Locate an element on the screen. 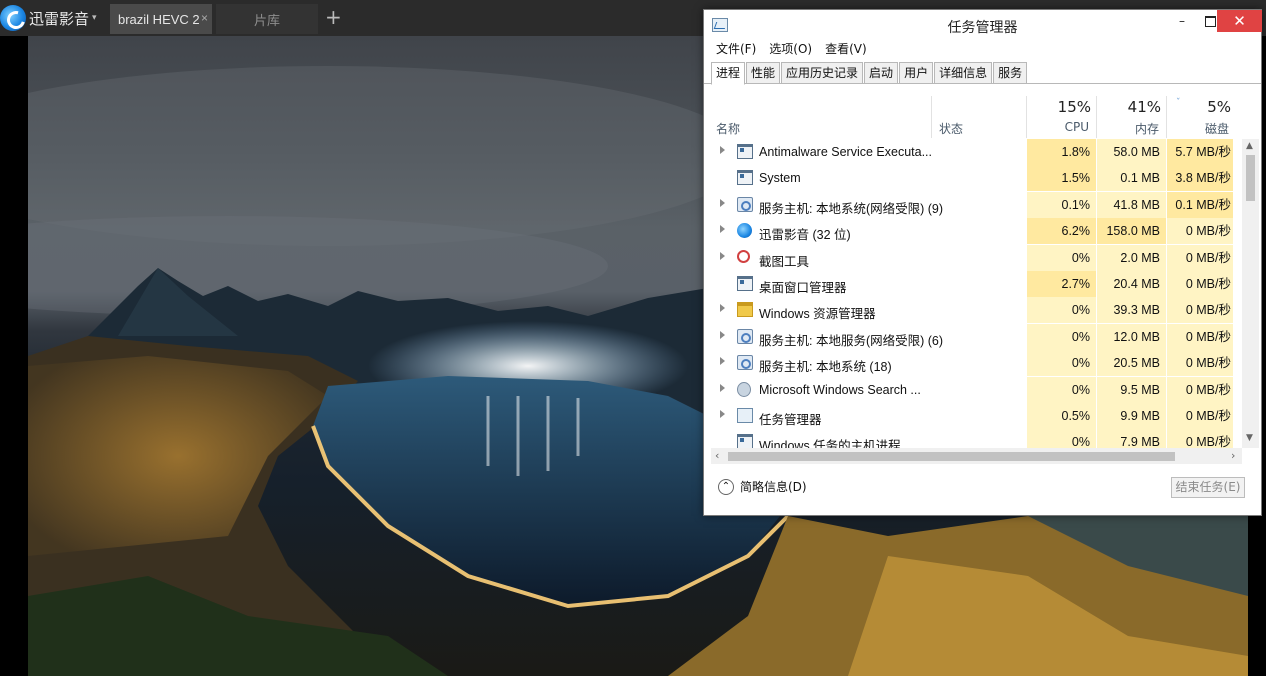 The image size is (1266, 676). scroll-right-icon: › is located at coordinates (1233, 455).